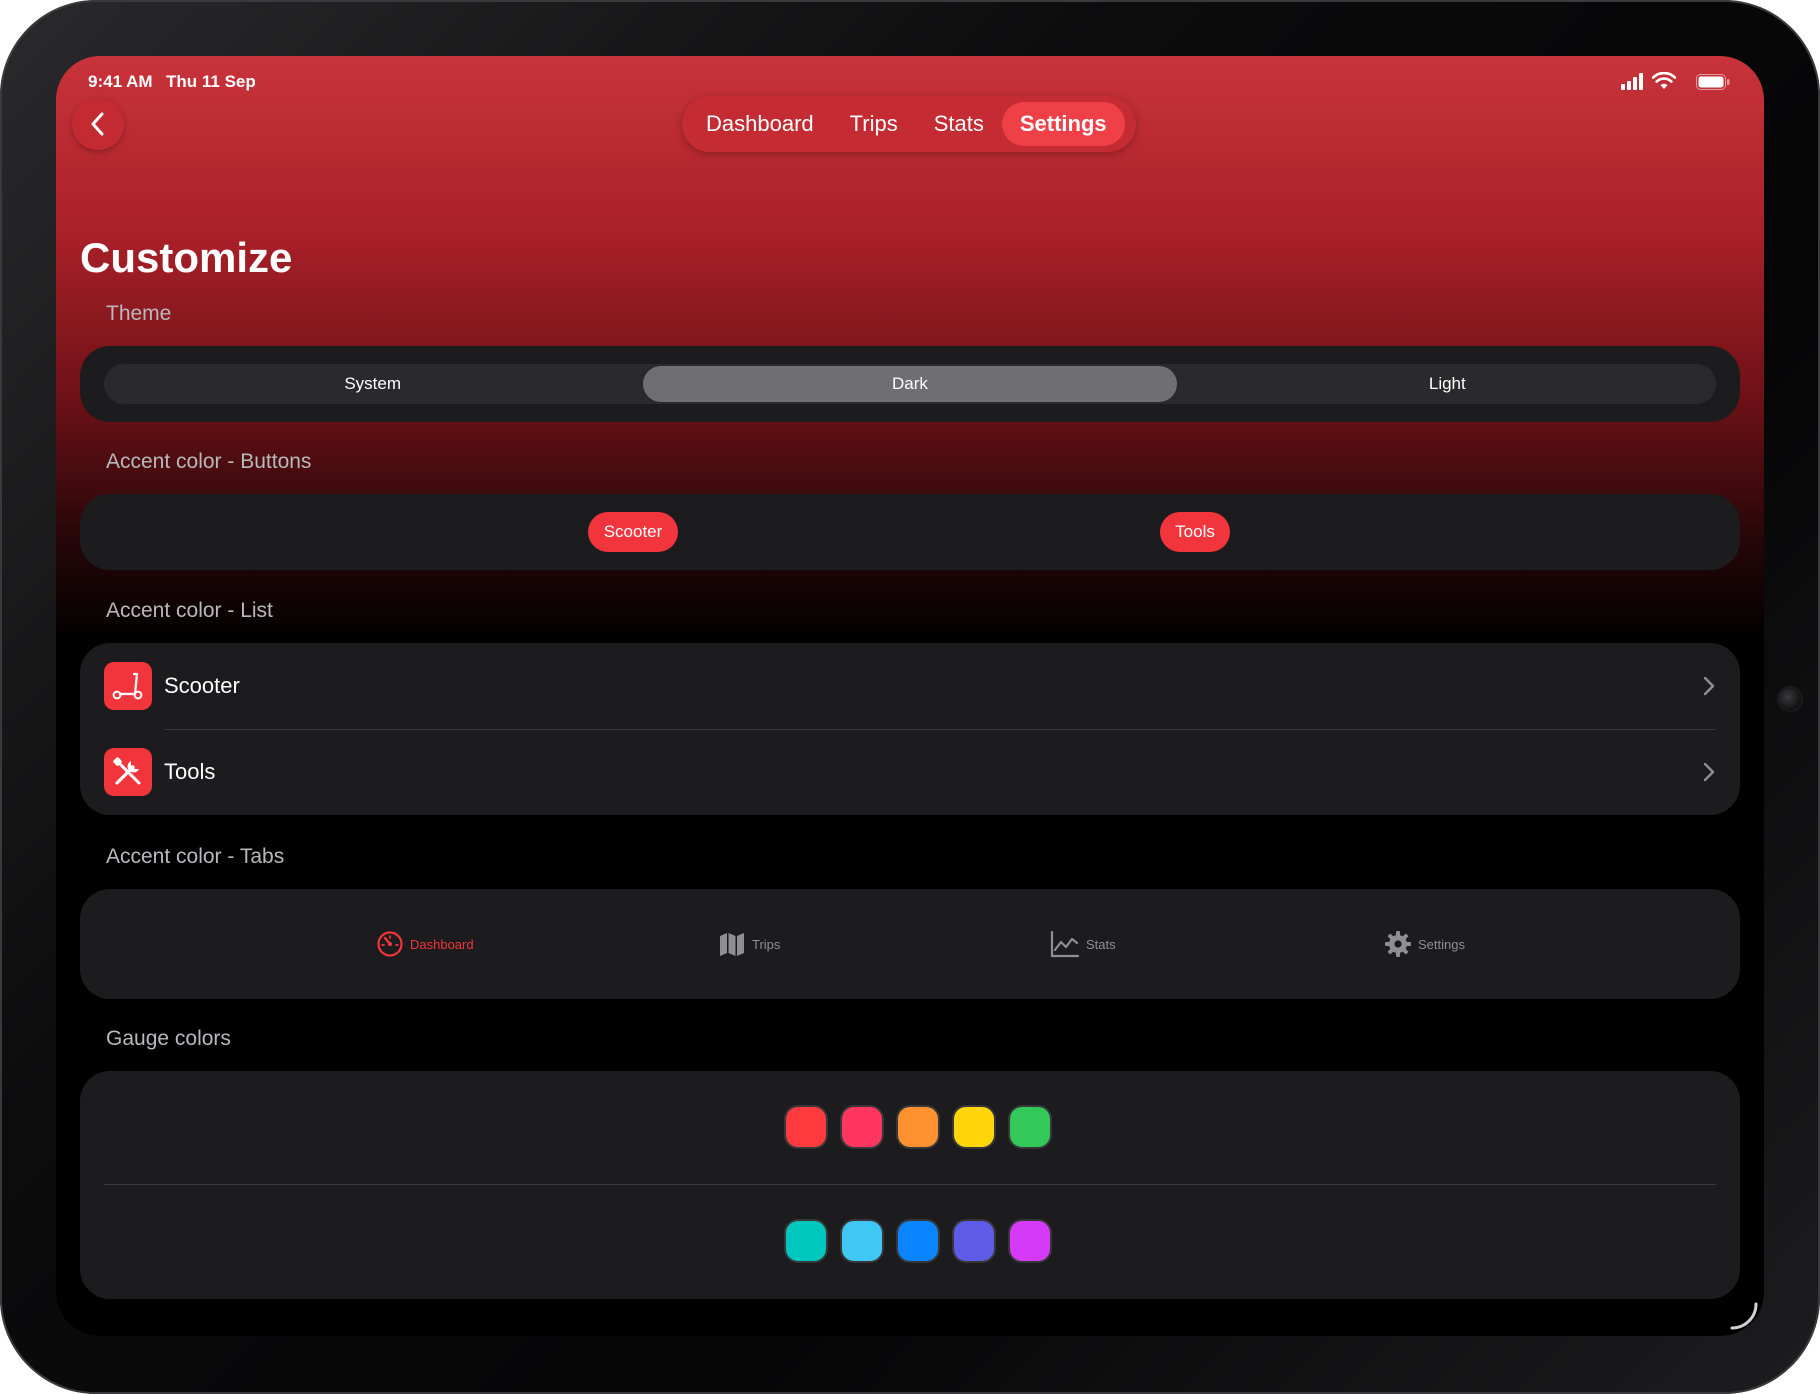 The height and width of the screenshot is (1394, 1820). What do you see at coordinates (1441, 944) in the screenshot?
I see `preview-tab-label: Settings` at bounding box center [1441, 944].